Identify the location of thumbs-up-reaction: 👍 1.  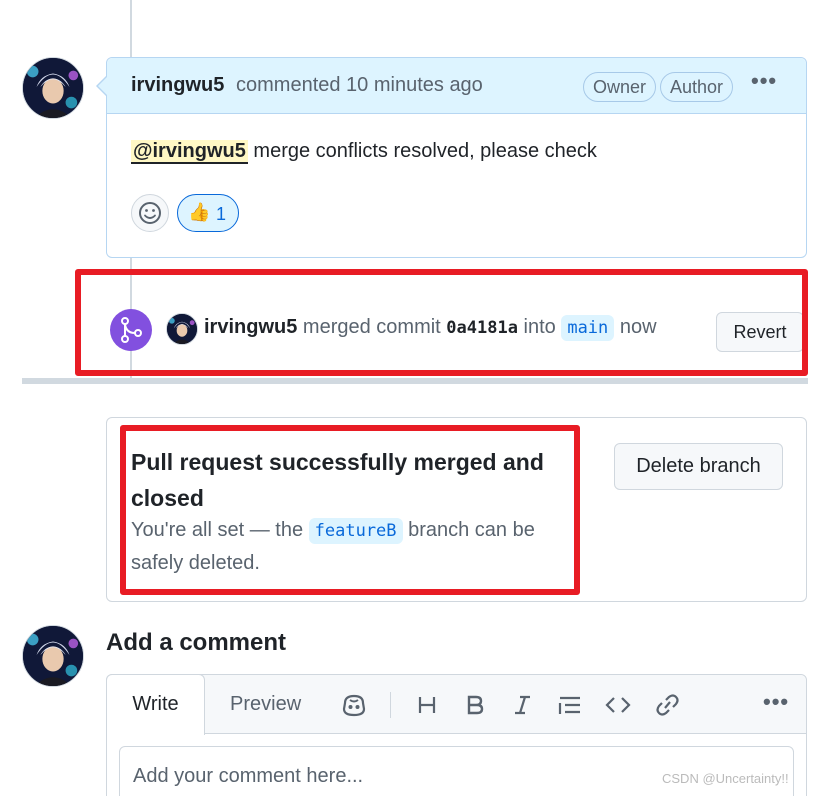
(208, 213).